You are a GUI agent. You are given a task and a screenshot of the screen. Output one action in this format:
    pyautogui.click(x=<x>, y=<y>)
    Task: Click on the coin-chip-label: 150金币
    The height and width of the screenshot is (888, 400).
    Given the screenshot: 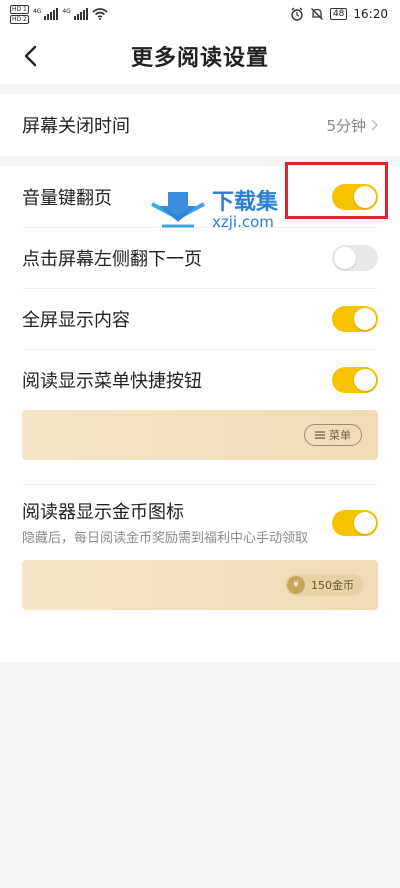 What is the action you would take?
    pyautogui.click(x=332, y=585)
    